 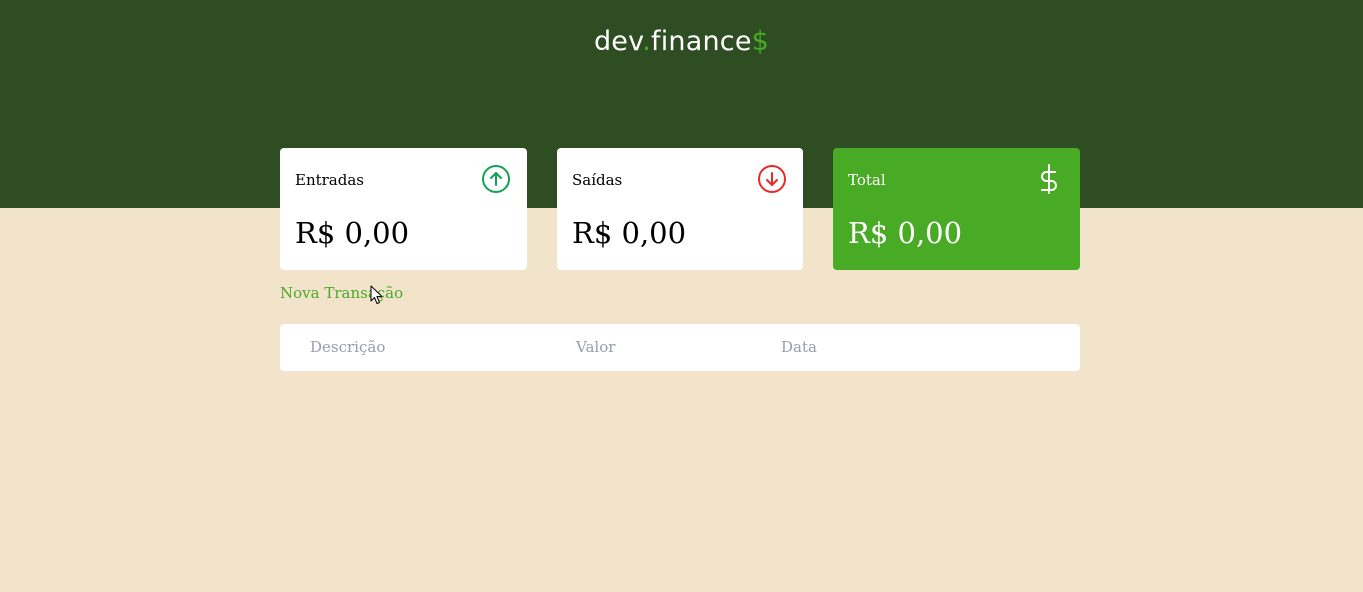 What do you see at coordinates (799, 347) in the screenshot?
I see `column-header-date: Data` at bounding box center [799, 347].